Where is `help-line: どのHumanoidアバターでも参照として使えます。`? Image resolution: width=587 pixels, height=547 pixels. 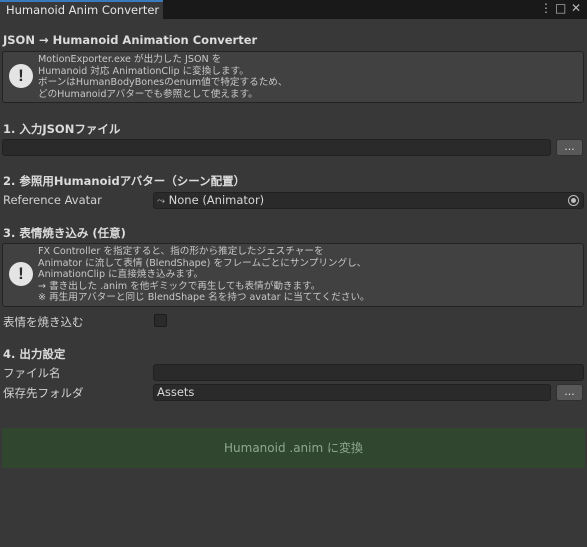 help-line: どのHumanoidアバターでも参照として使えます。 is located at coordinates (148, 94).